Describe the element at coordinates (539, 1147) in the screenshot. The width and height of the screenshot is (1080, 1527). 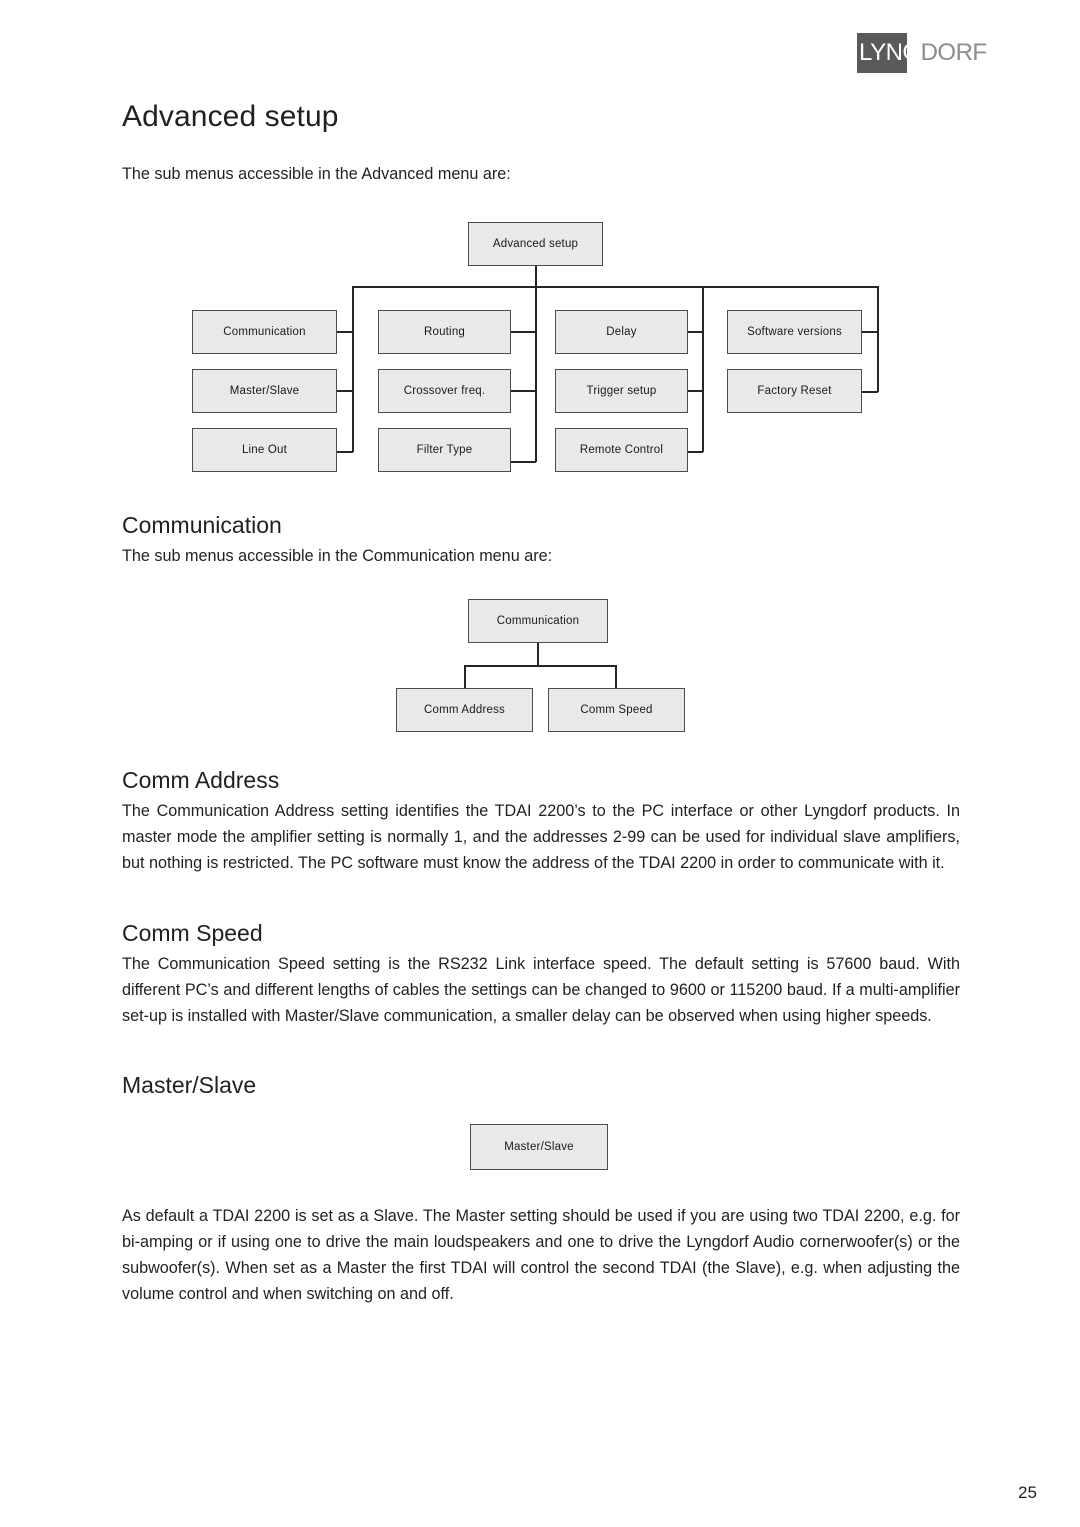
I see `diagram-node-master-slave-root: Master/Slave` at that location.